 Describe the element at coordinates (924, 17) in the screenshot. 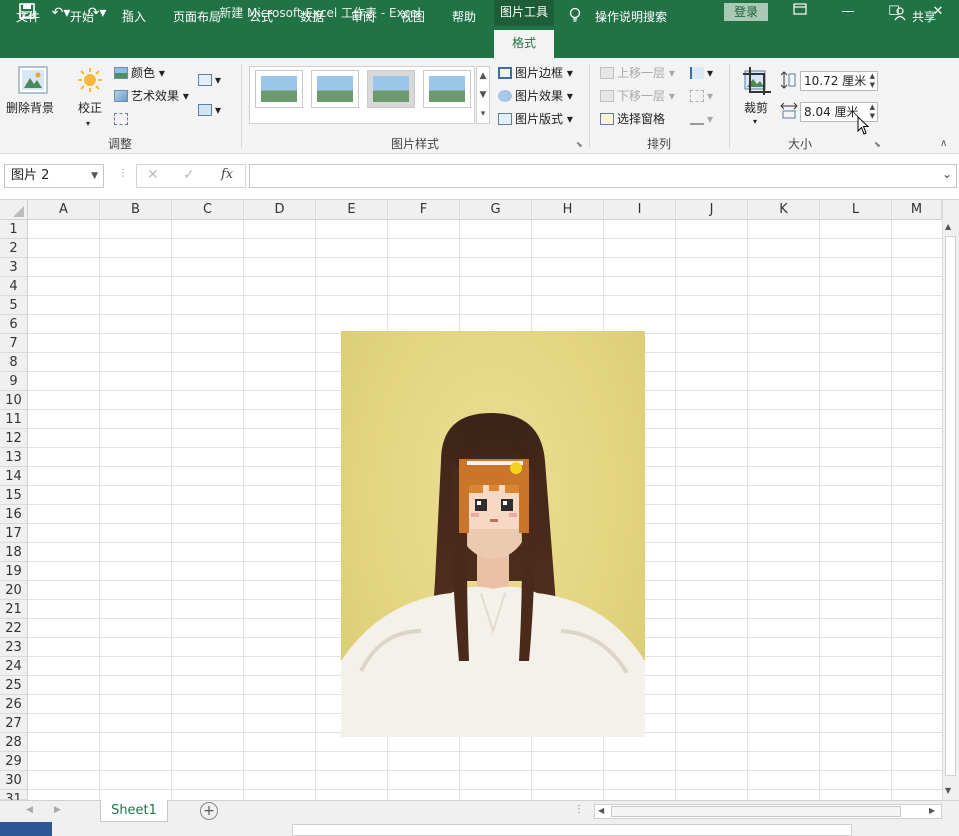

I see `share-button: 共享` at that location.